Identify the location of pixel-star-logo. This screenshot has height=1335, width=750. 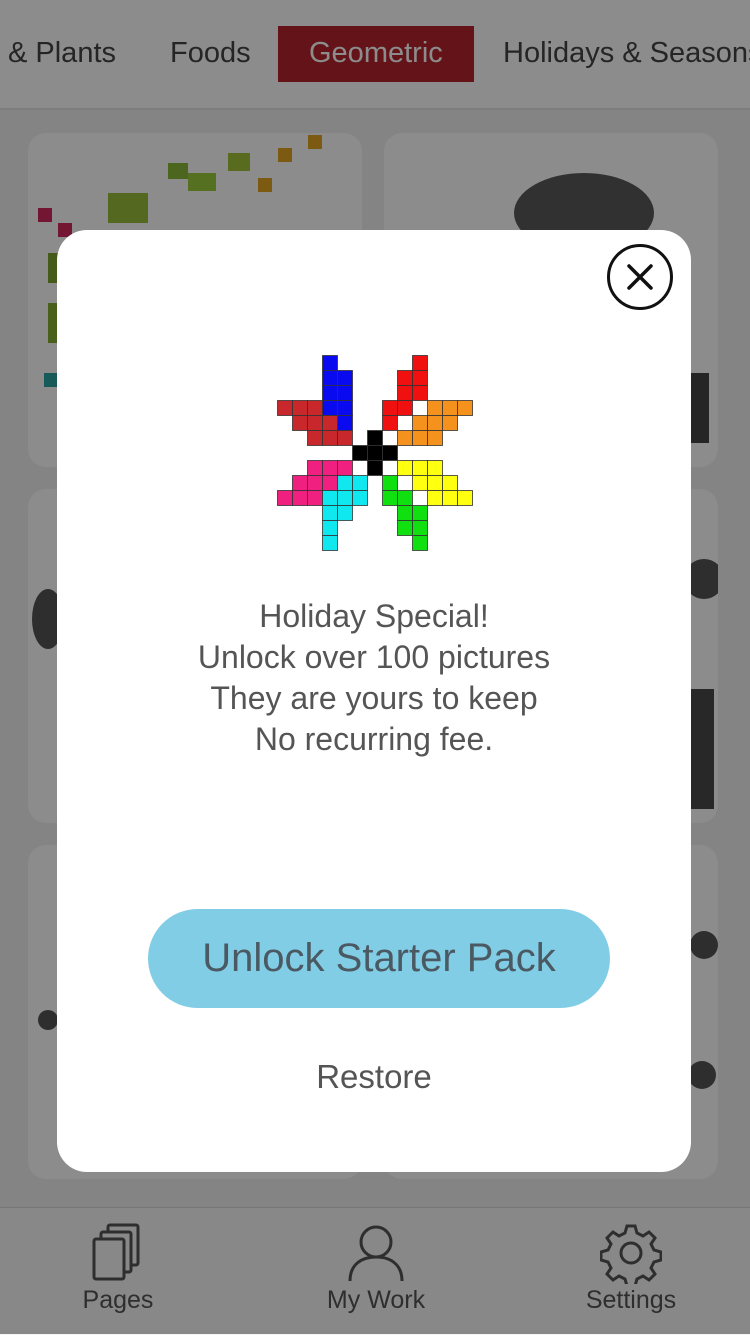
(375, 453).